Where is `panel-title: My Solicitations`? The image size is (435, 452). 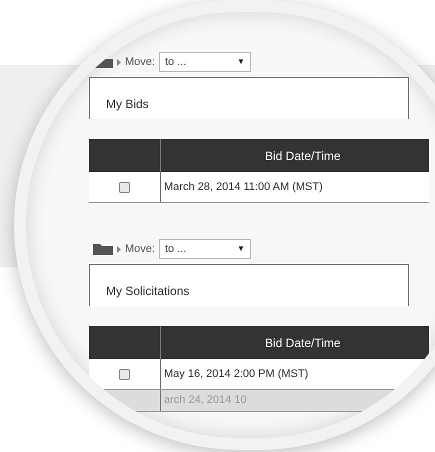
panel-title: My Solicitations is located at coordinates (148, 291).